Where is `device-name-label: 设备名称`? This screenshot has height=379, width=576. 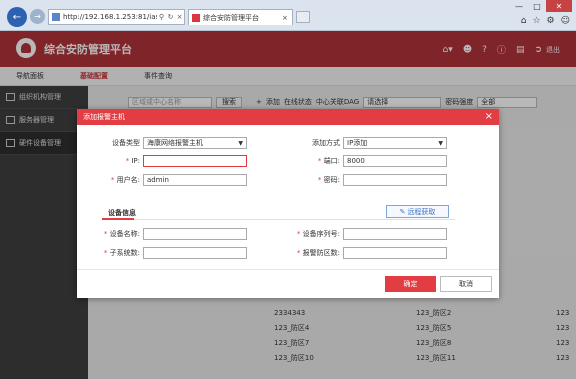
device-name-label: 设备名称 is located at coordinates (123, 234).